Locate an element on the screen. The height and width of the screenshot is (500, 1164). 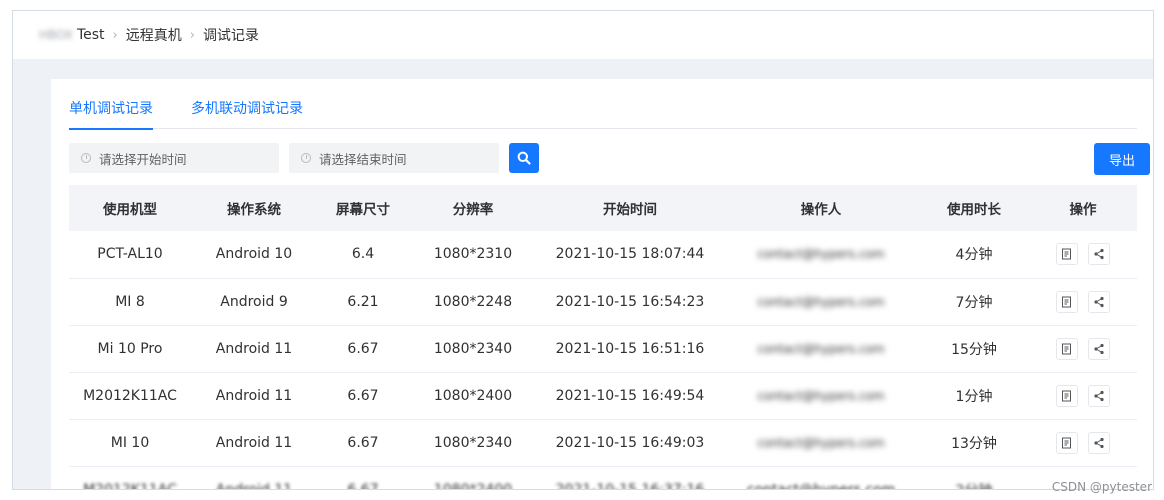
cell-start-time: 2021-10-15 16:54:23 is located at coordinates (630, 302).